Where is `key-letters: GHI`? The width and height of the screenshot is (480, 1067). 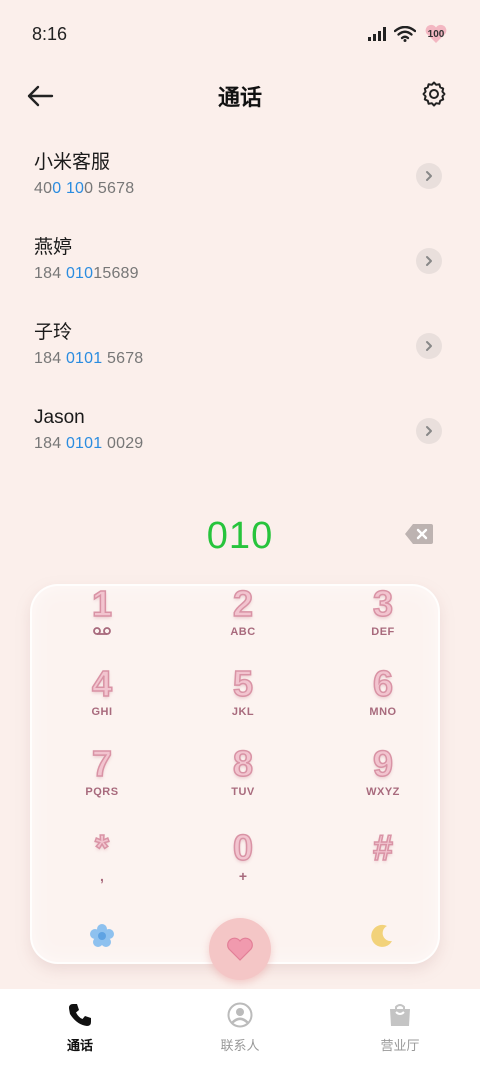 key-letters: GHI is located at coordinates (102, 712).